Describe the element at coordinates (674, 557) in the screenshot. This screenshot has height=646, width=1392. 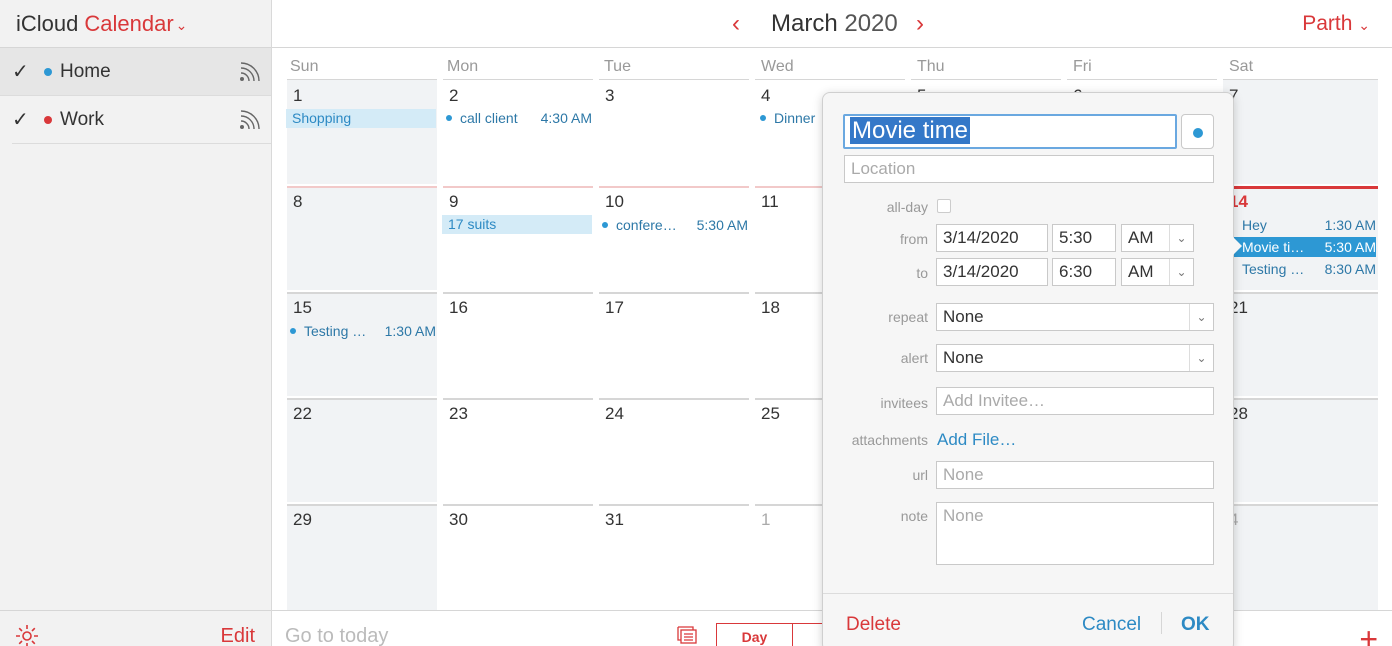
I see `day-cell: 31` at that location.